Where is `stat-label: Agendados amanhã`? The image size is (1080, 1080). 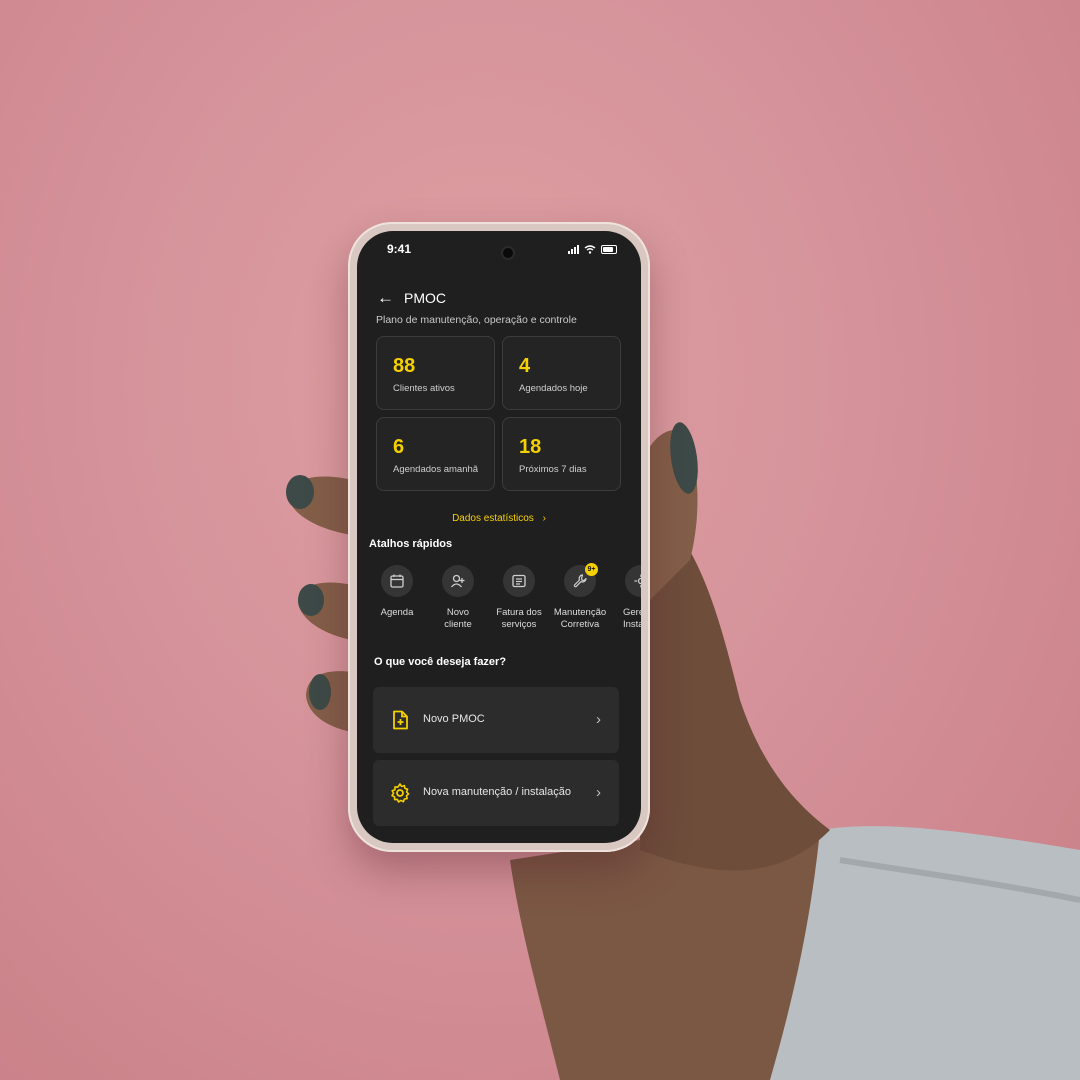 stat-label: Agendados amanhã is located at coordinates (436, 469).